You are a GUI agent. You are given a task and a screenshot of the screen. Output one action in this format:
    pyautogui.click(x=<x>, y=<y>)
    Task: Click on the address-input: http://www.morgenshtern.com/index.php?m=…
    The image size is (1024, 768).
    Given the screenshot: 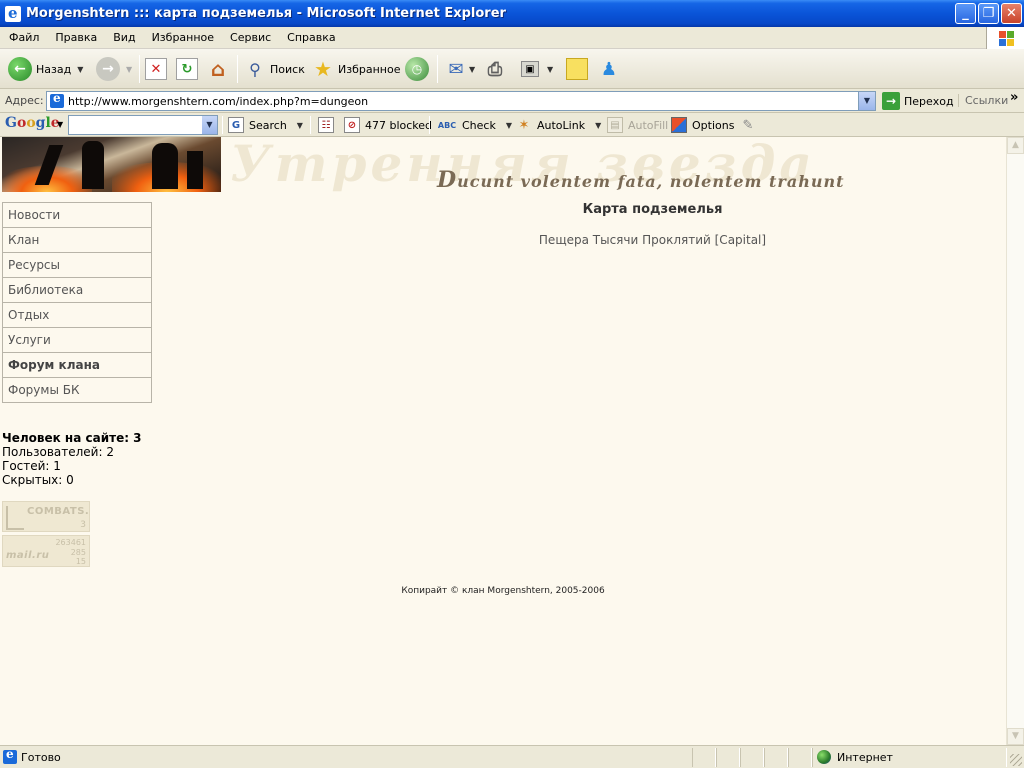 What is the action you would take?
    pyautogui.click(x=461, y=101)
    